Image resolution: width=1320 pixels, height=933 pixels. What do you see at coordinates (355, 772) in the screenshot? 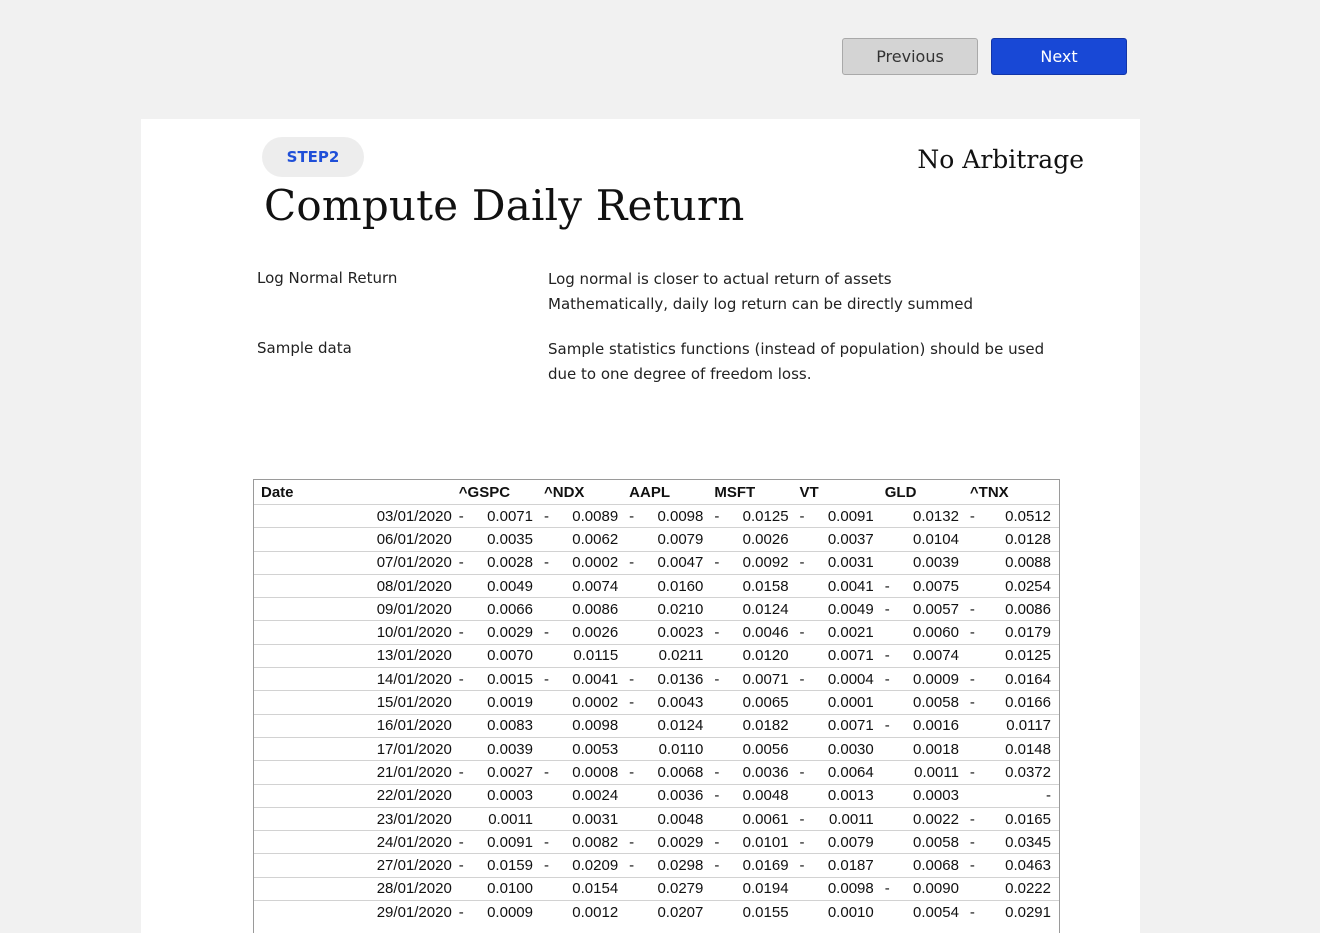
I see `date-cell: 21/01/2020` at bounding box center [355, 772].